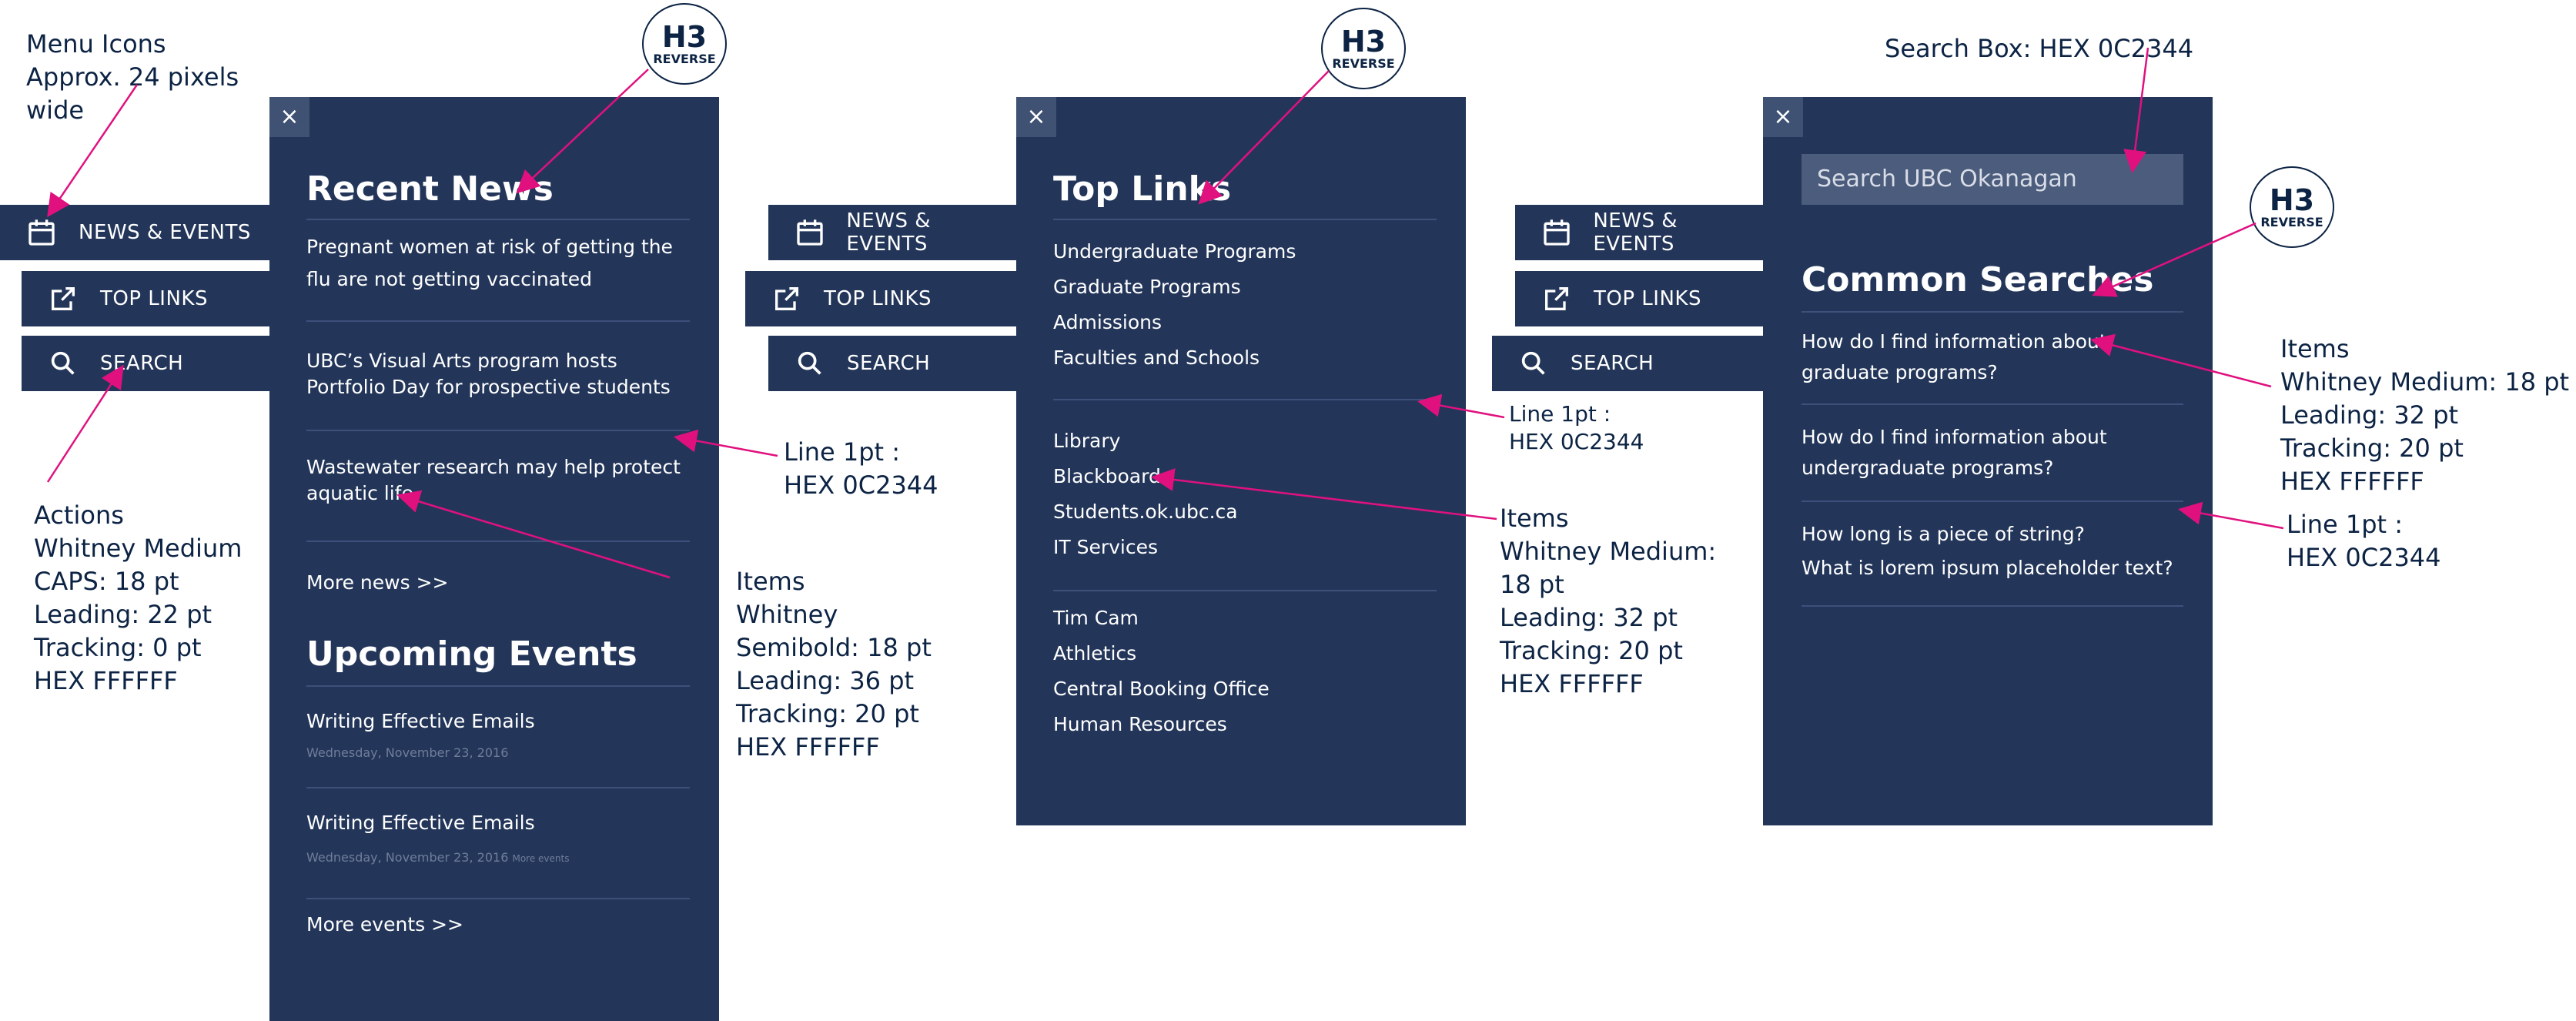  I want to click on arrow-line-search, so click(2231, 515).